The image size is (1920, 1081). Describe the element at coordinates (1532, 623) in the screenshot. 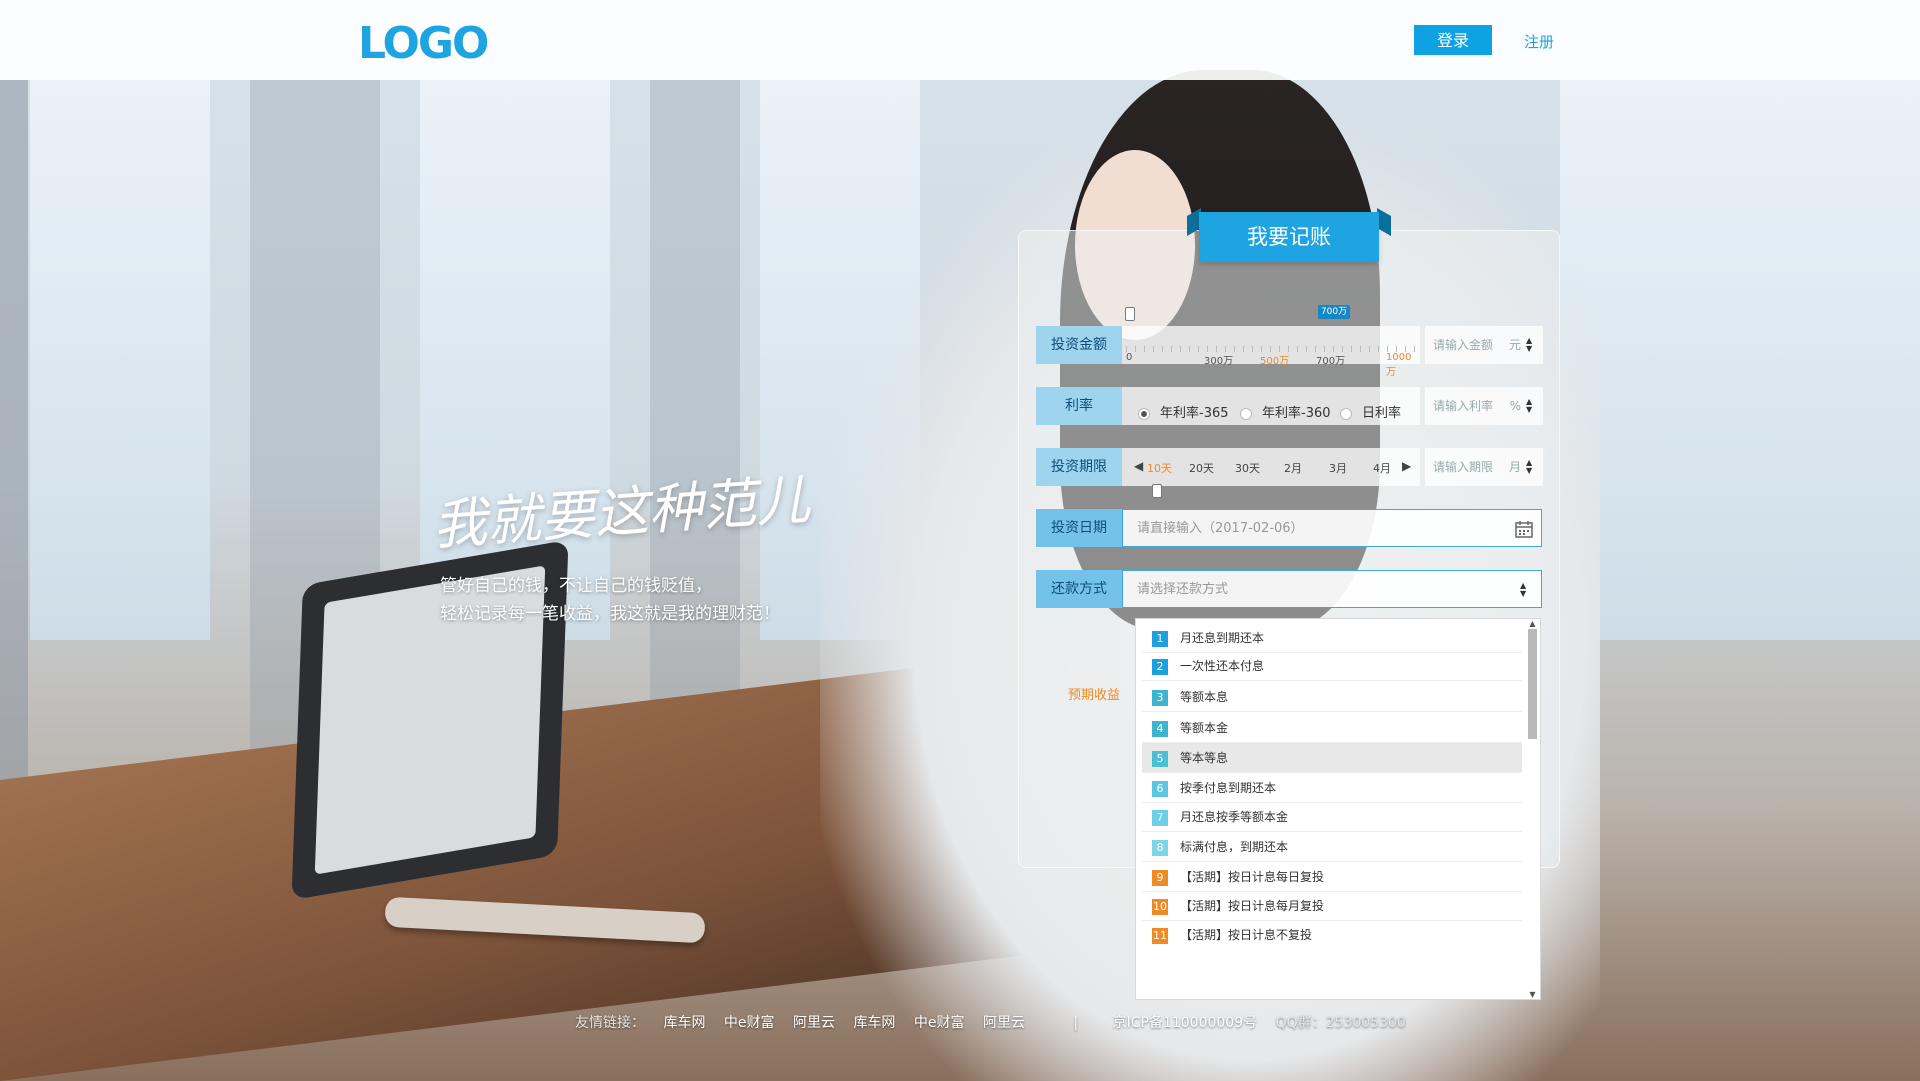

I see `scroll-up-icon: ▲` at that location.